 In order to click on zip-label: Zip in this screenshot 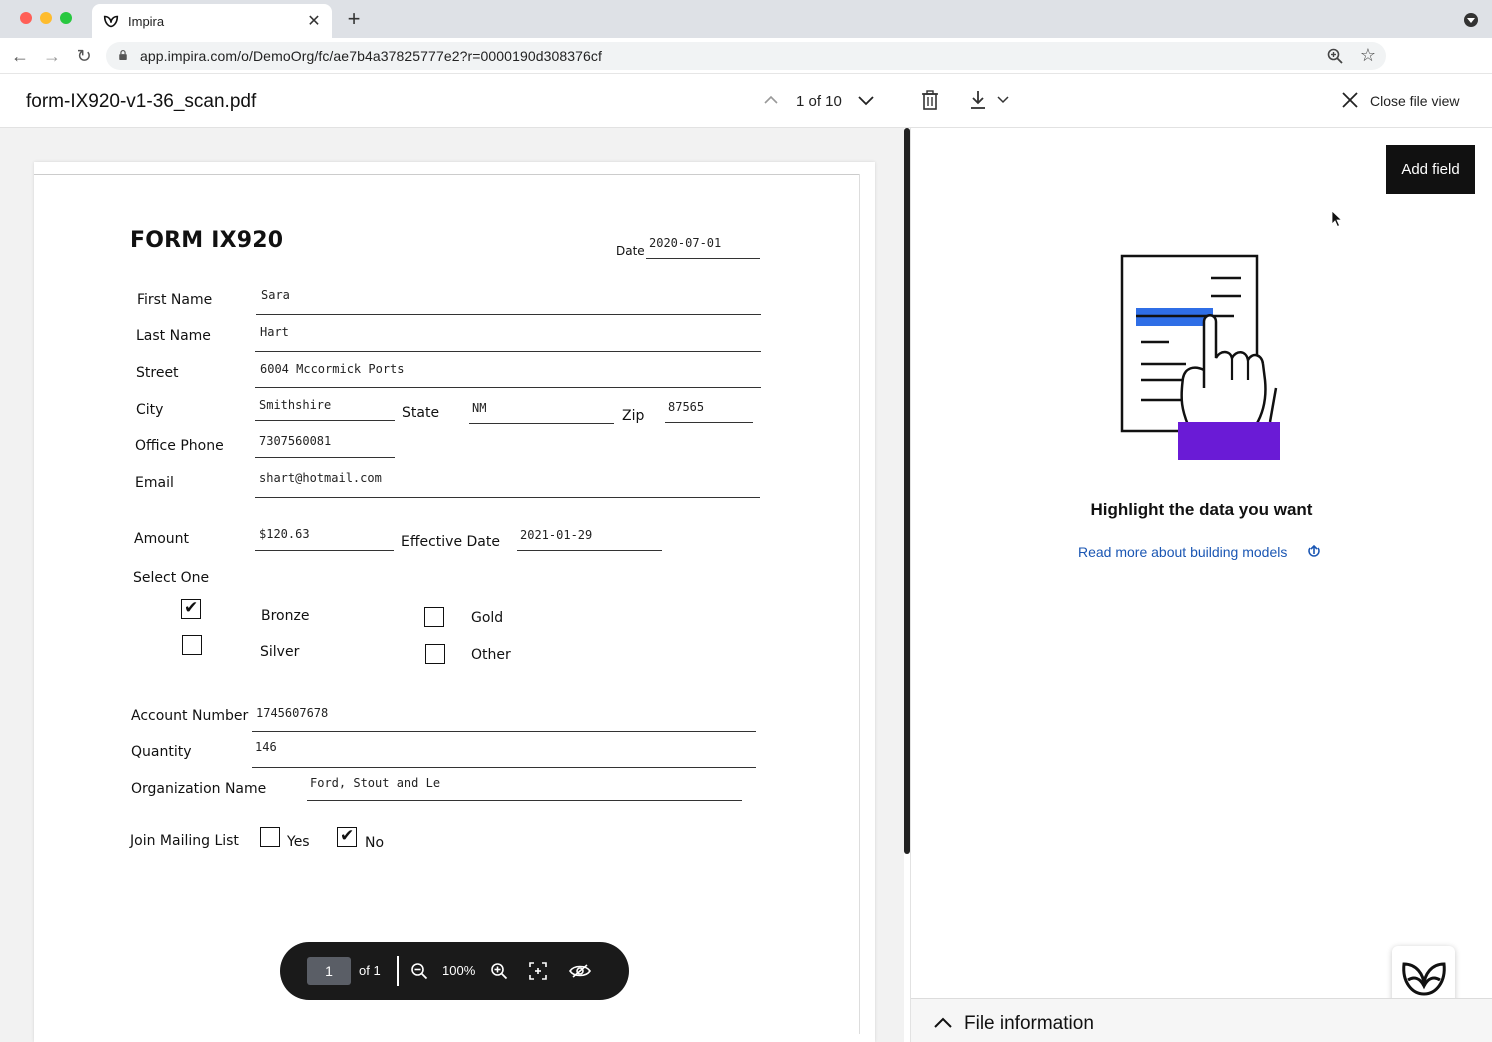, I will do `click(633, 416)`.